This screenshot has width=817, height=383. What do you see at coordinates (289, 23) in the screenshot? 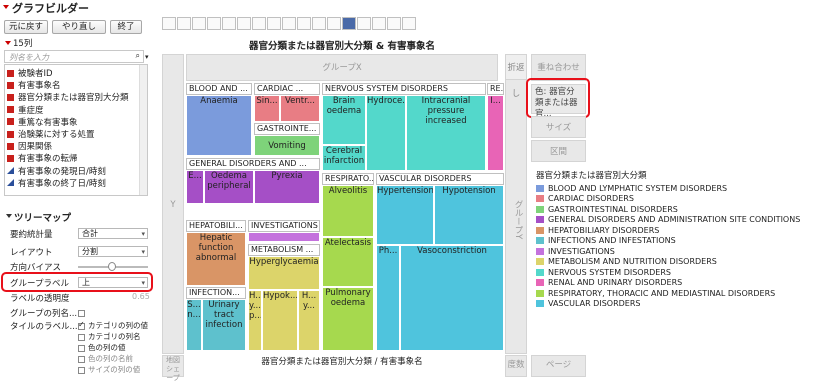
I see `box-plot-icon` at bounding box center [289, 23].